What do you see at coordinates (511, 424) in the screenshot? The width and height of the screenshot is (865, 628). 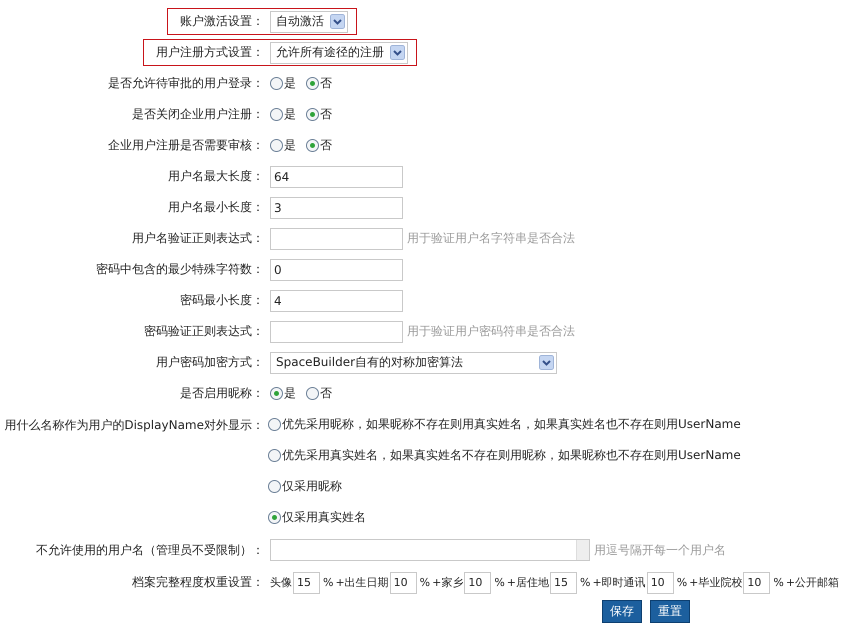 I see `radio-label: 优先采用昵称，如果昵称不存在则用真实姓名，如果真实姓名也不存在则用UserName` at bounding box center [511, 424].